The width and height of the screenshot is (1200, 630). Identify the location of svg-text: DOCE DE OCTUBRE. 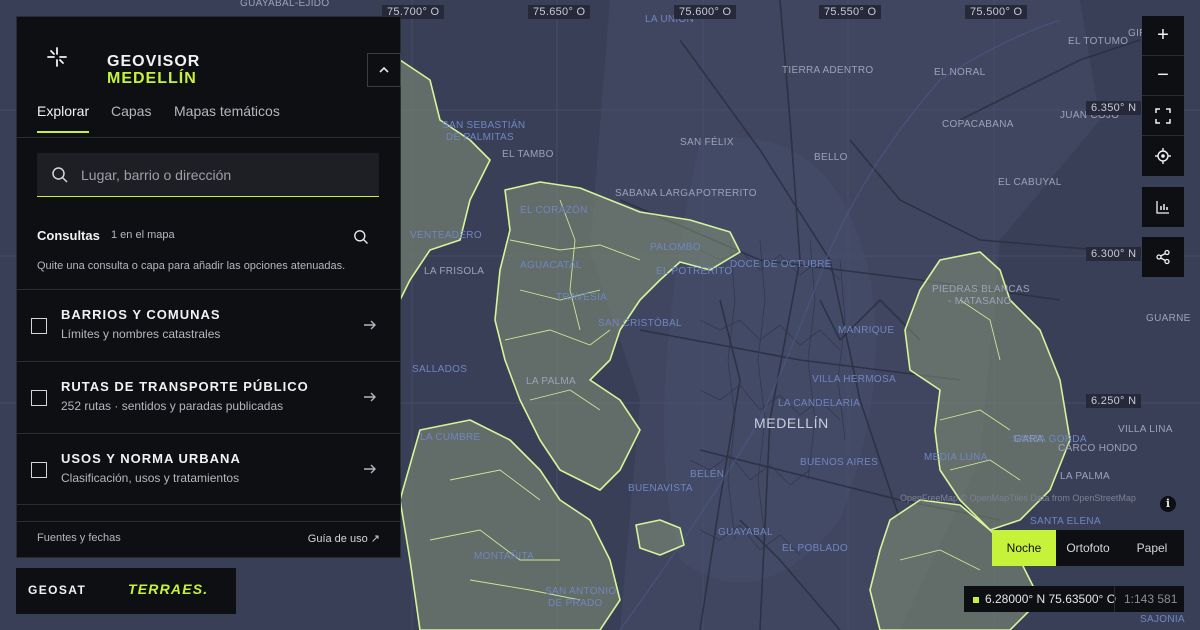
(781, 264).